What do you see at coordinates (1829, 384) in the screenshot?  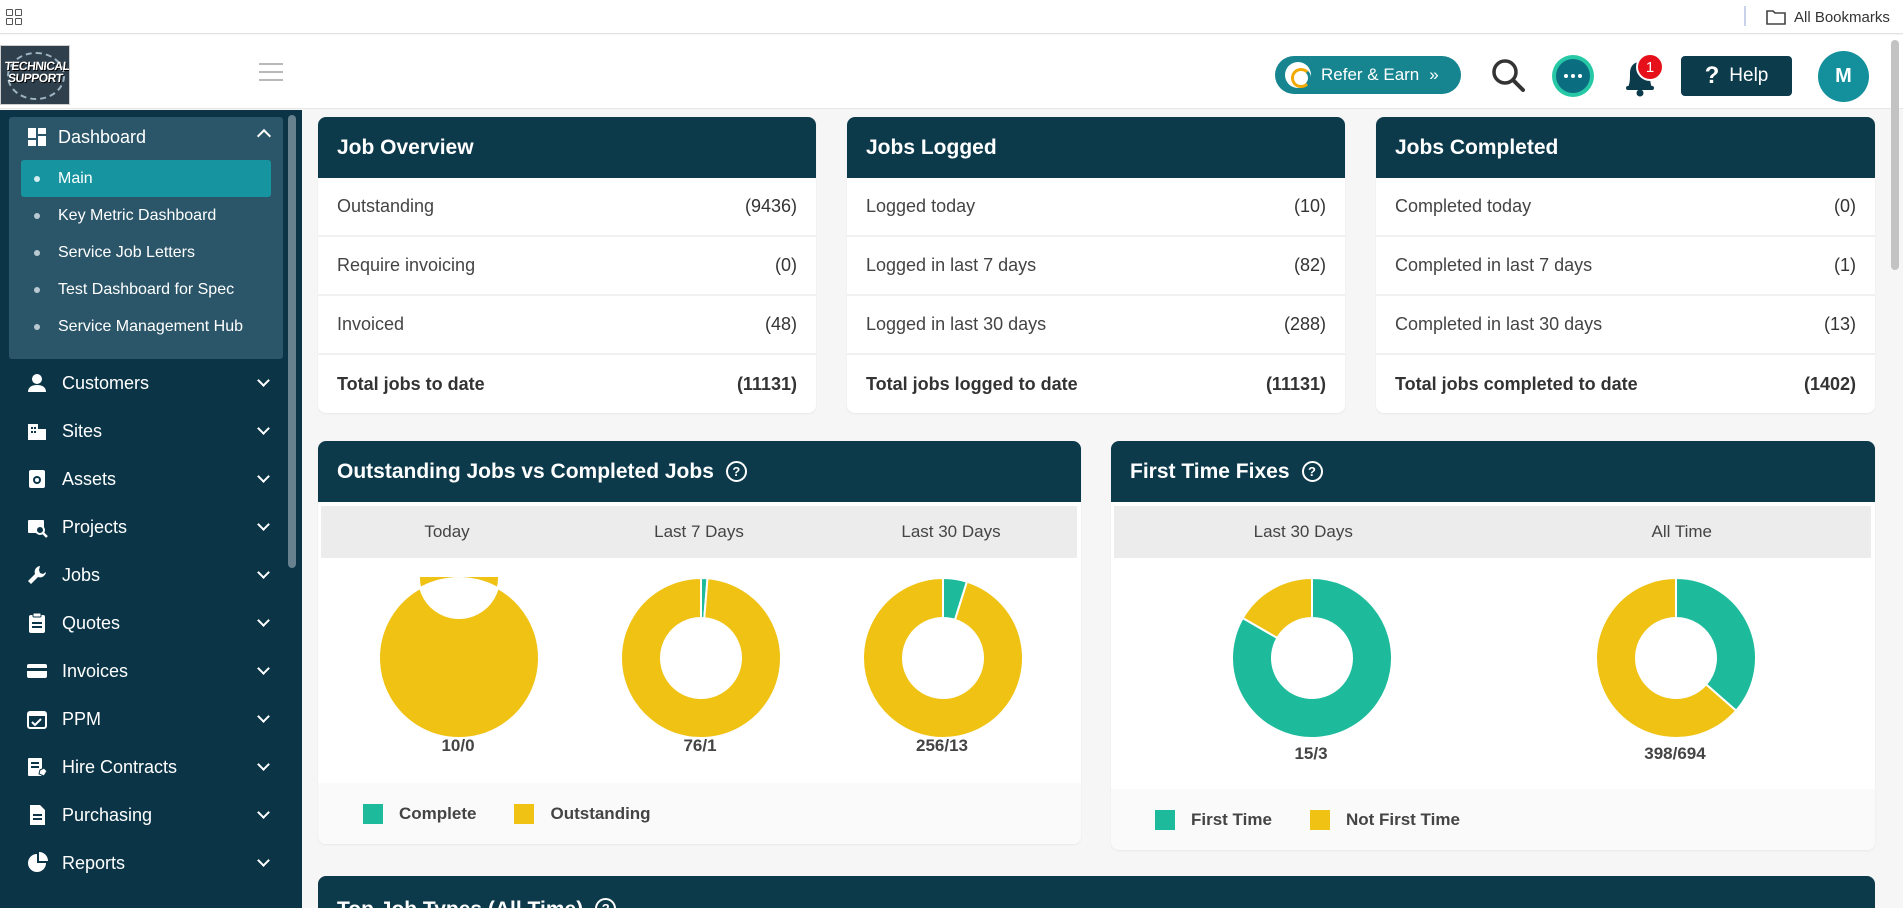 I see `stat-value: (1402)` at bounding box center [1829, 384].